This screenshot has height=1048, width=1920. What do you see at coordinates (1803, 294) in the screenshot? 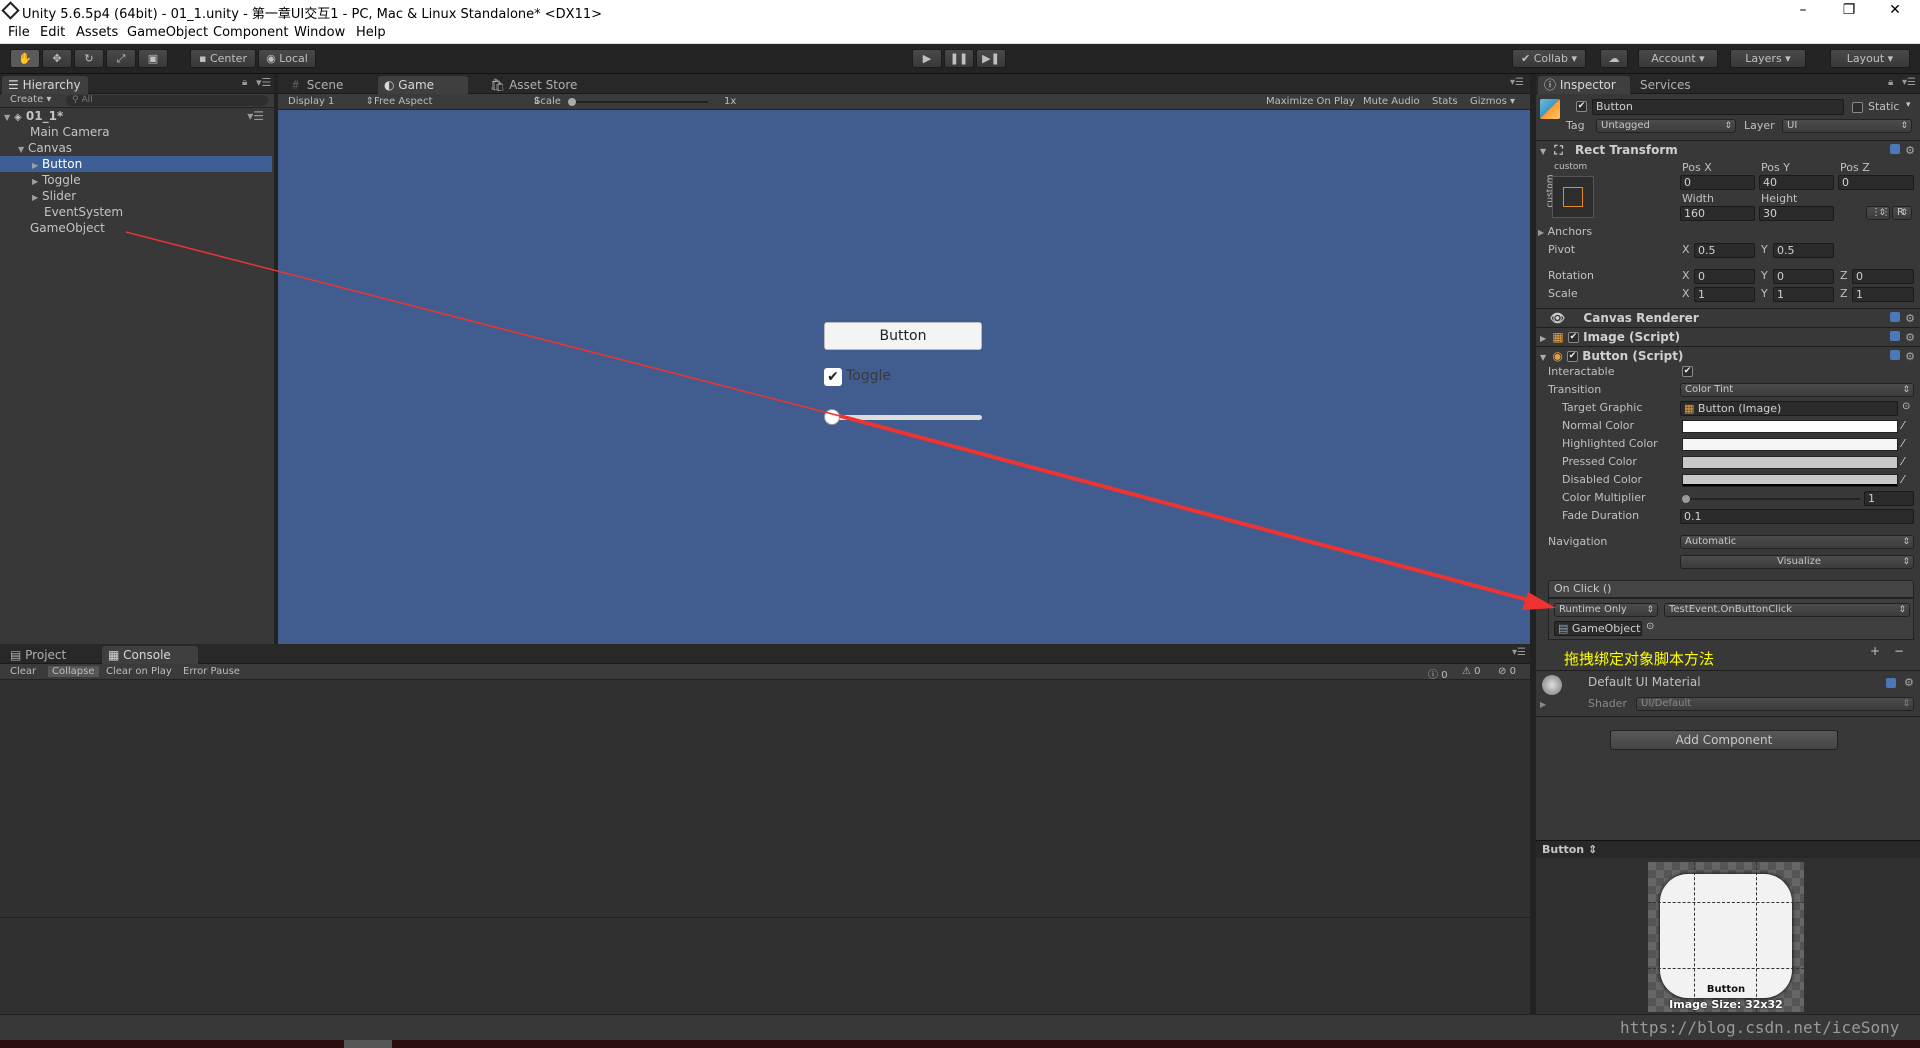
I see `scale-y-field: 1` at bounding box center [1803, 294].